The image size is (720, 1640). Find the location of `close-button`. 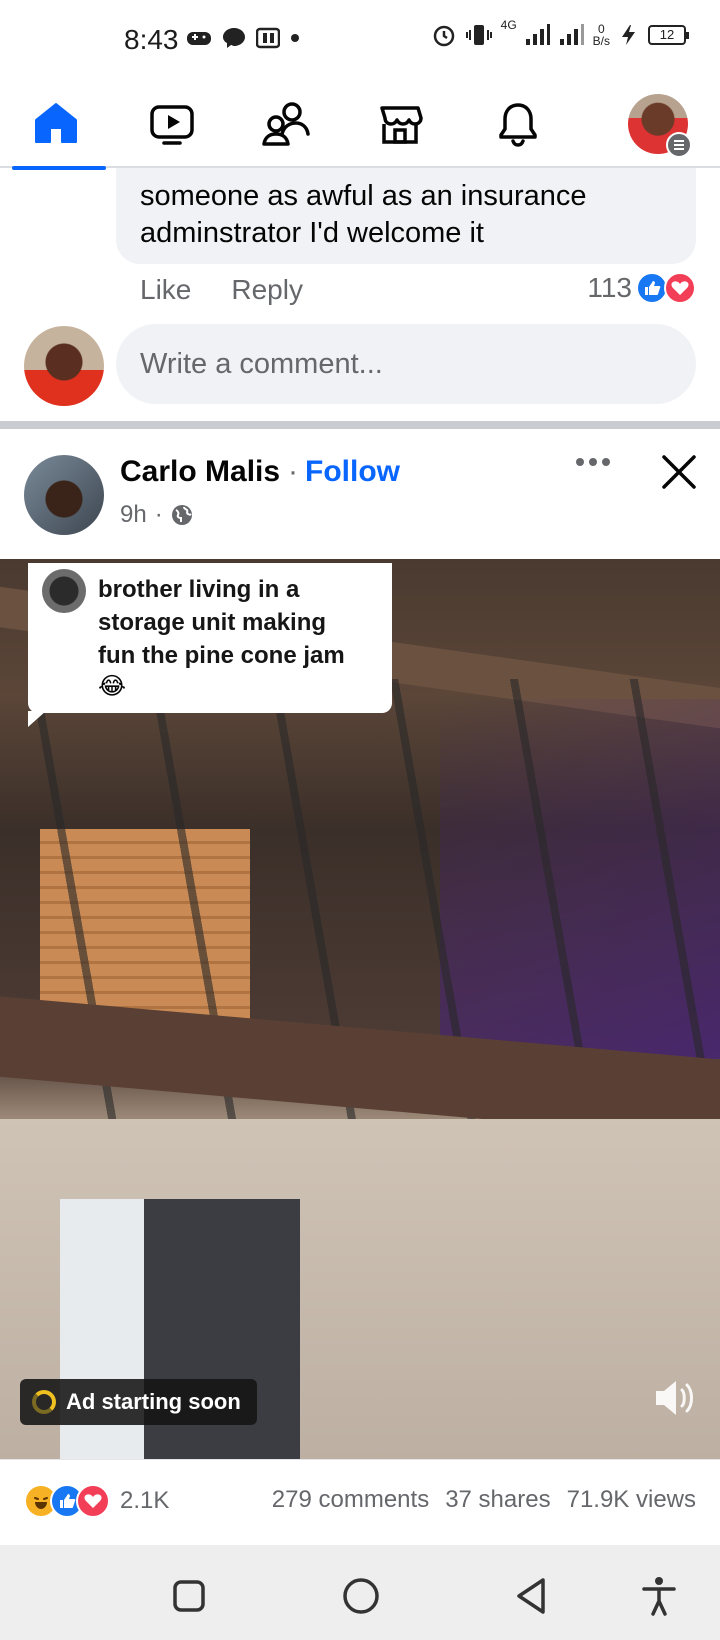

close-button is located at coordinates (679, 472).